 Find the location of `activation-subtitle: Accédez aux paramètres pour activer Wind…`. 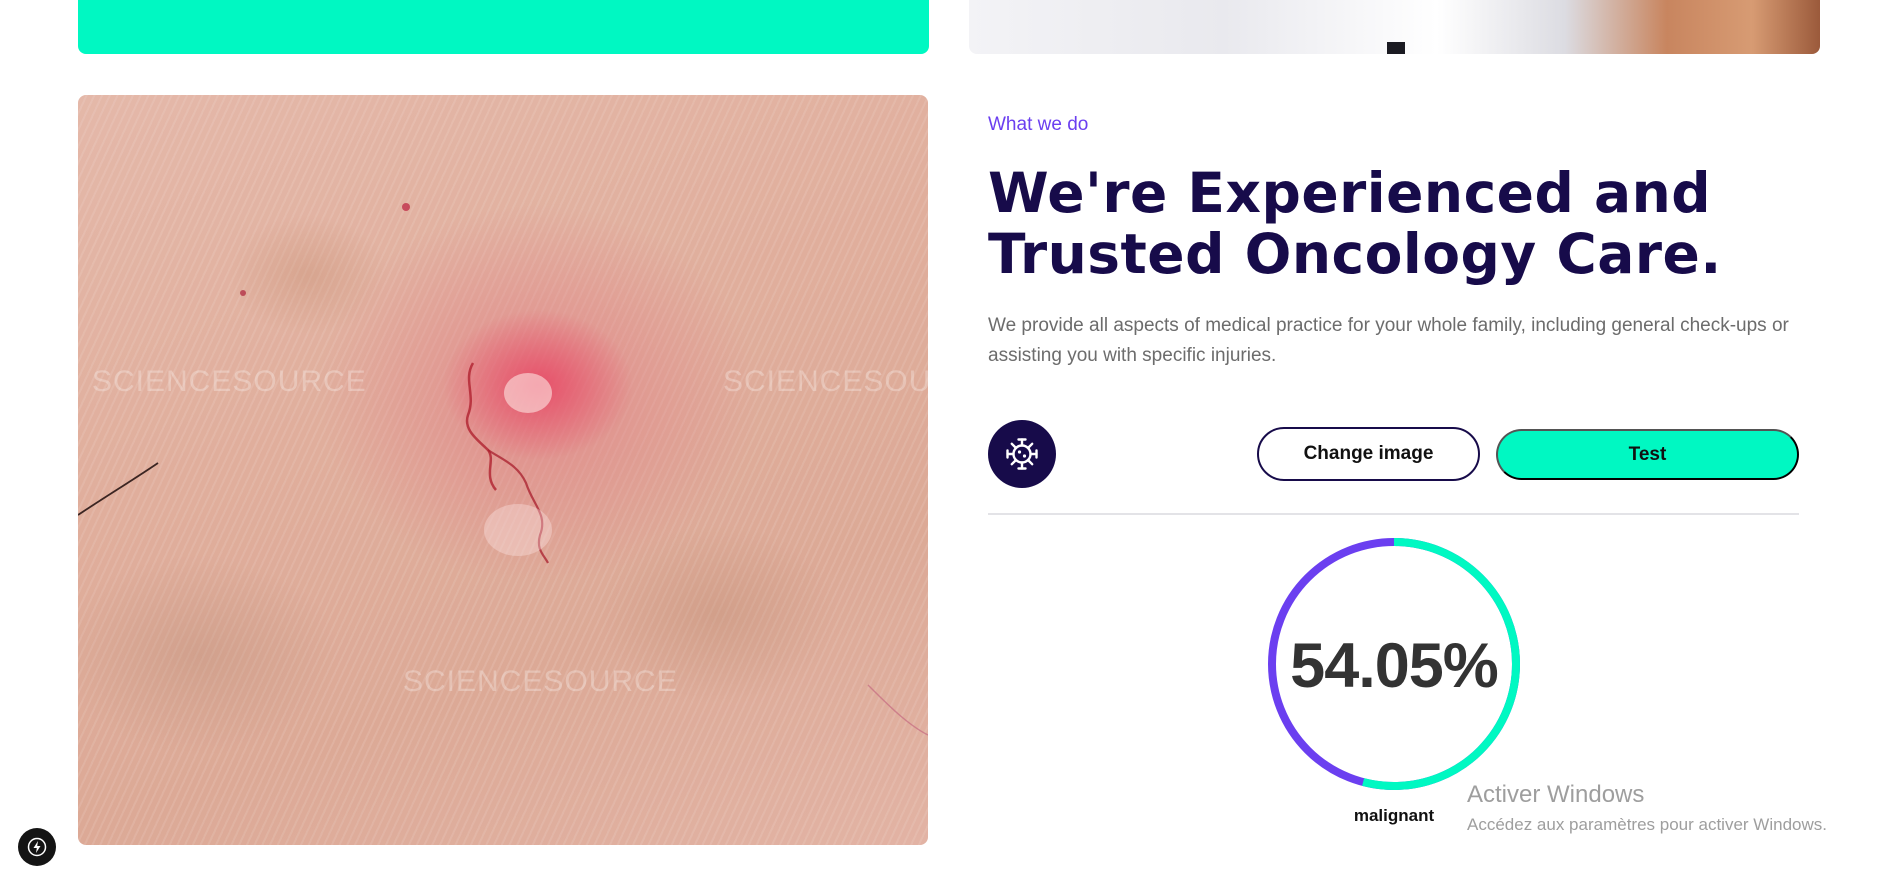

activation-subtitle: Accédez aux paramètres pour activer Wind… is located at coordinates (1647, 824).